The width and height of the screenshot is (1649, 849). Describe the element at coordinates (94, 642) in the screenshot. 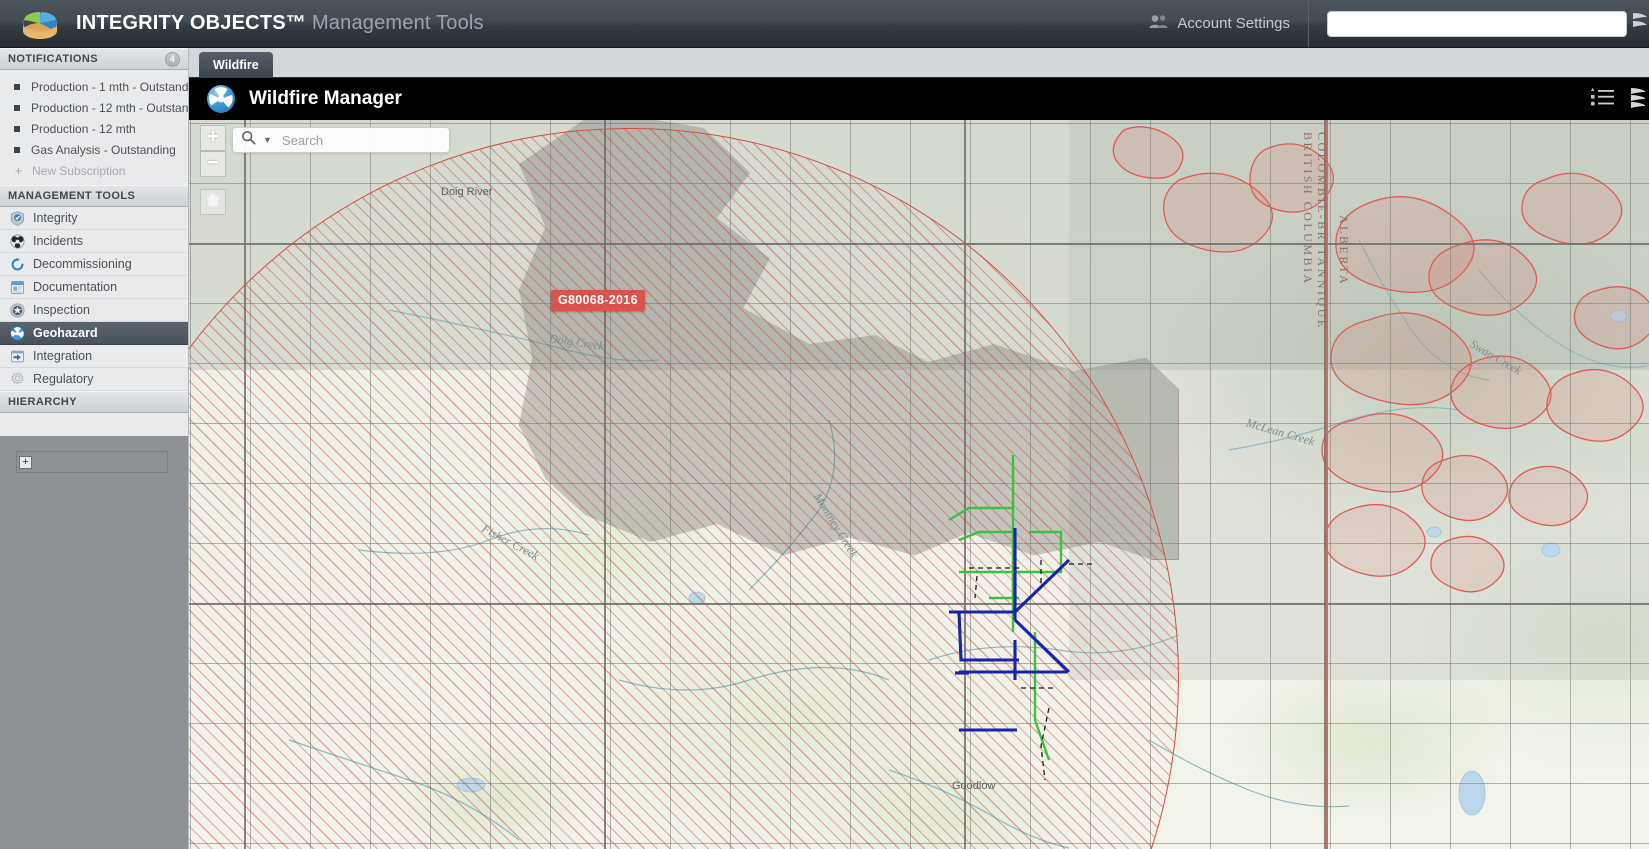

I see `hierarchy-panel` at that location.